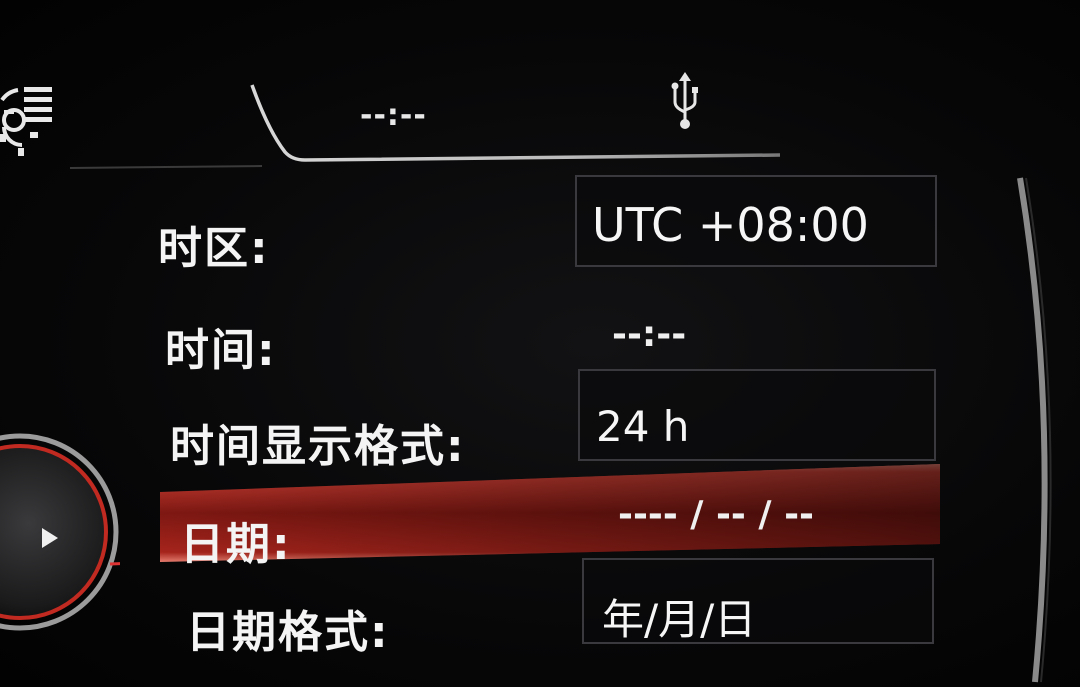  What do you see at coordinates (643, 426) in the screenshot?
I see `time-format-value: 24 h` at bounding box center [643, 426].